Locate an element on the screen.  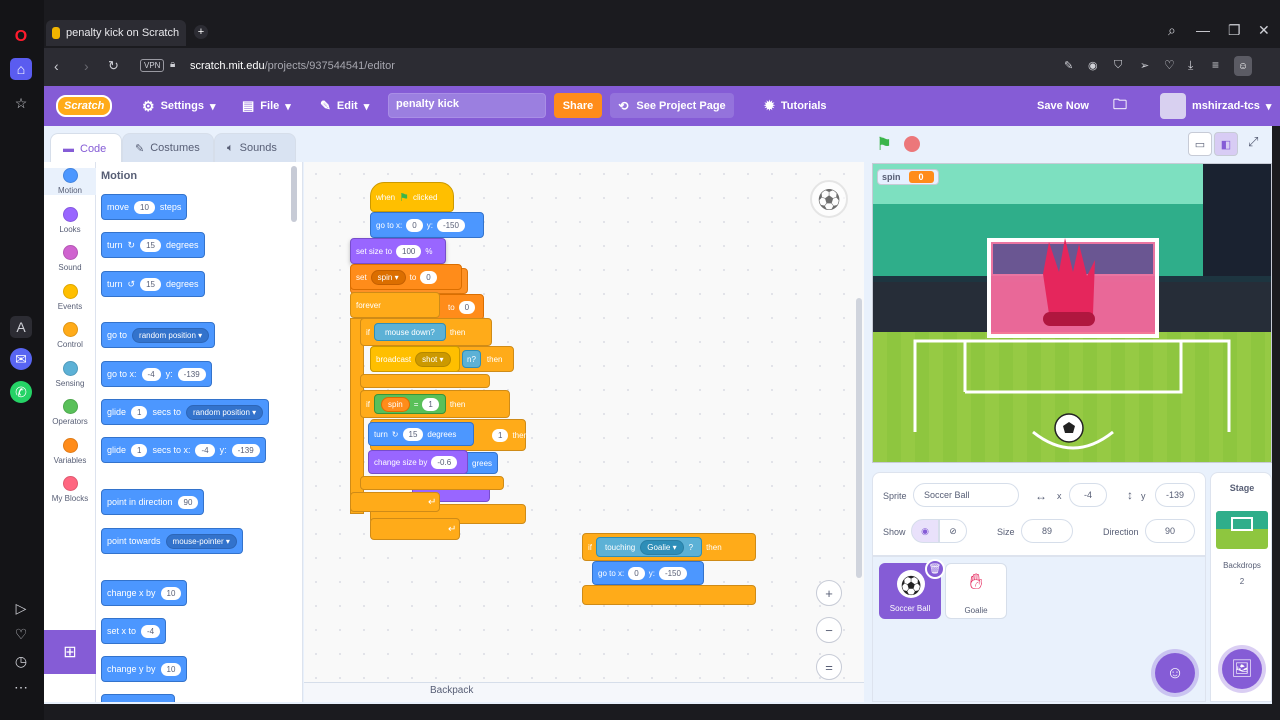
palette-scrollbar is located at coordinates (294, 194).